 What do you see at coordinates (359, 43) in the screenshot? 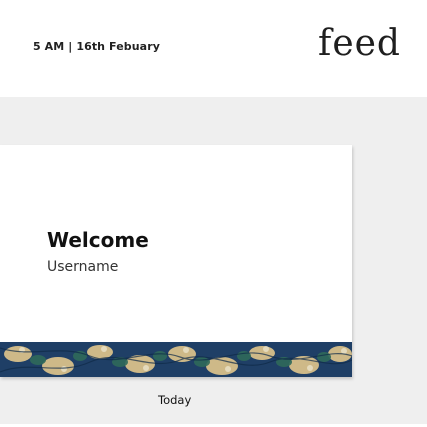
I see `app-logo: feed` at bounding box center [359, 43].